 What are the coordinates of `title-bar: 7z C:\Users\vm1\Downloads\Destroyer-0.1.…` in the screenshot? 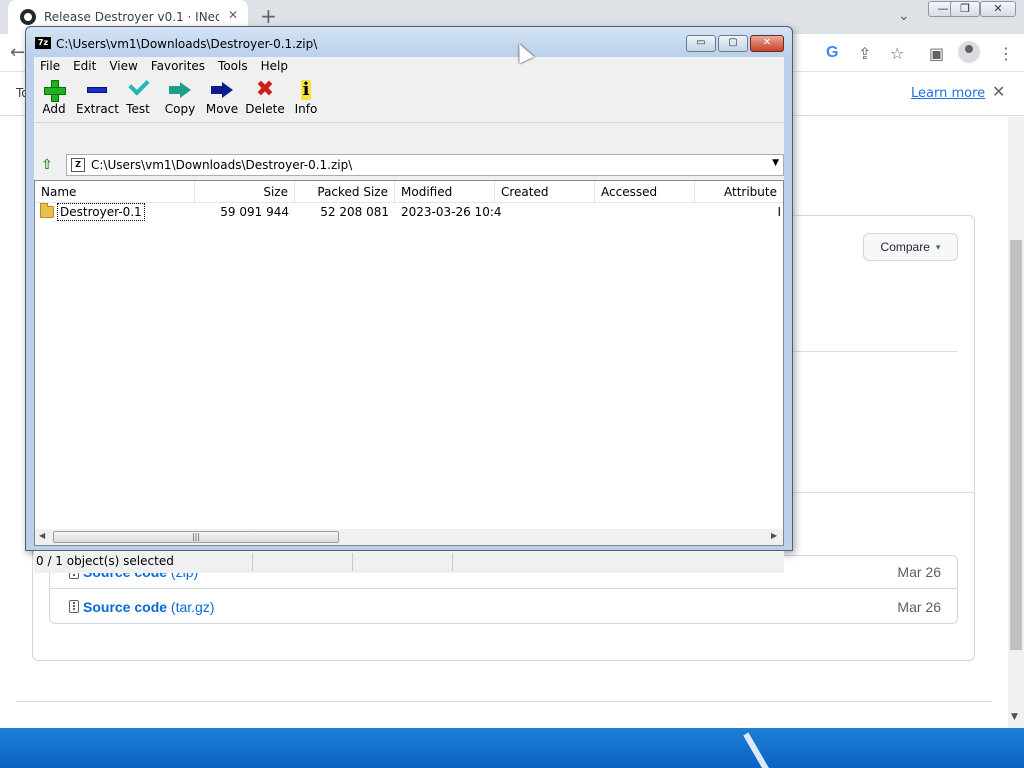 It's located at (409, 42).